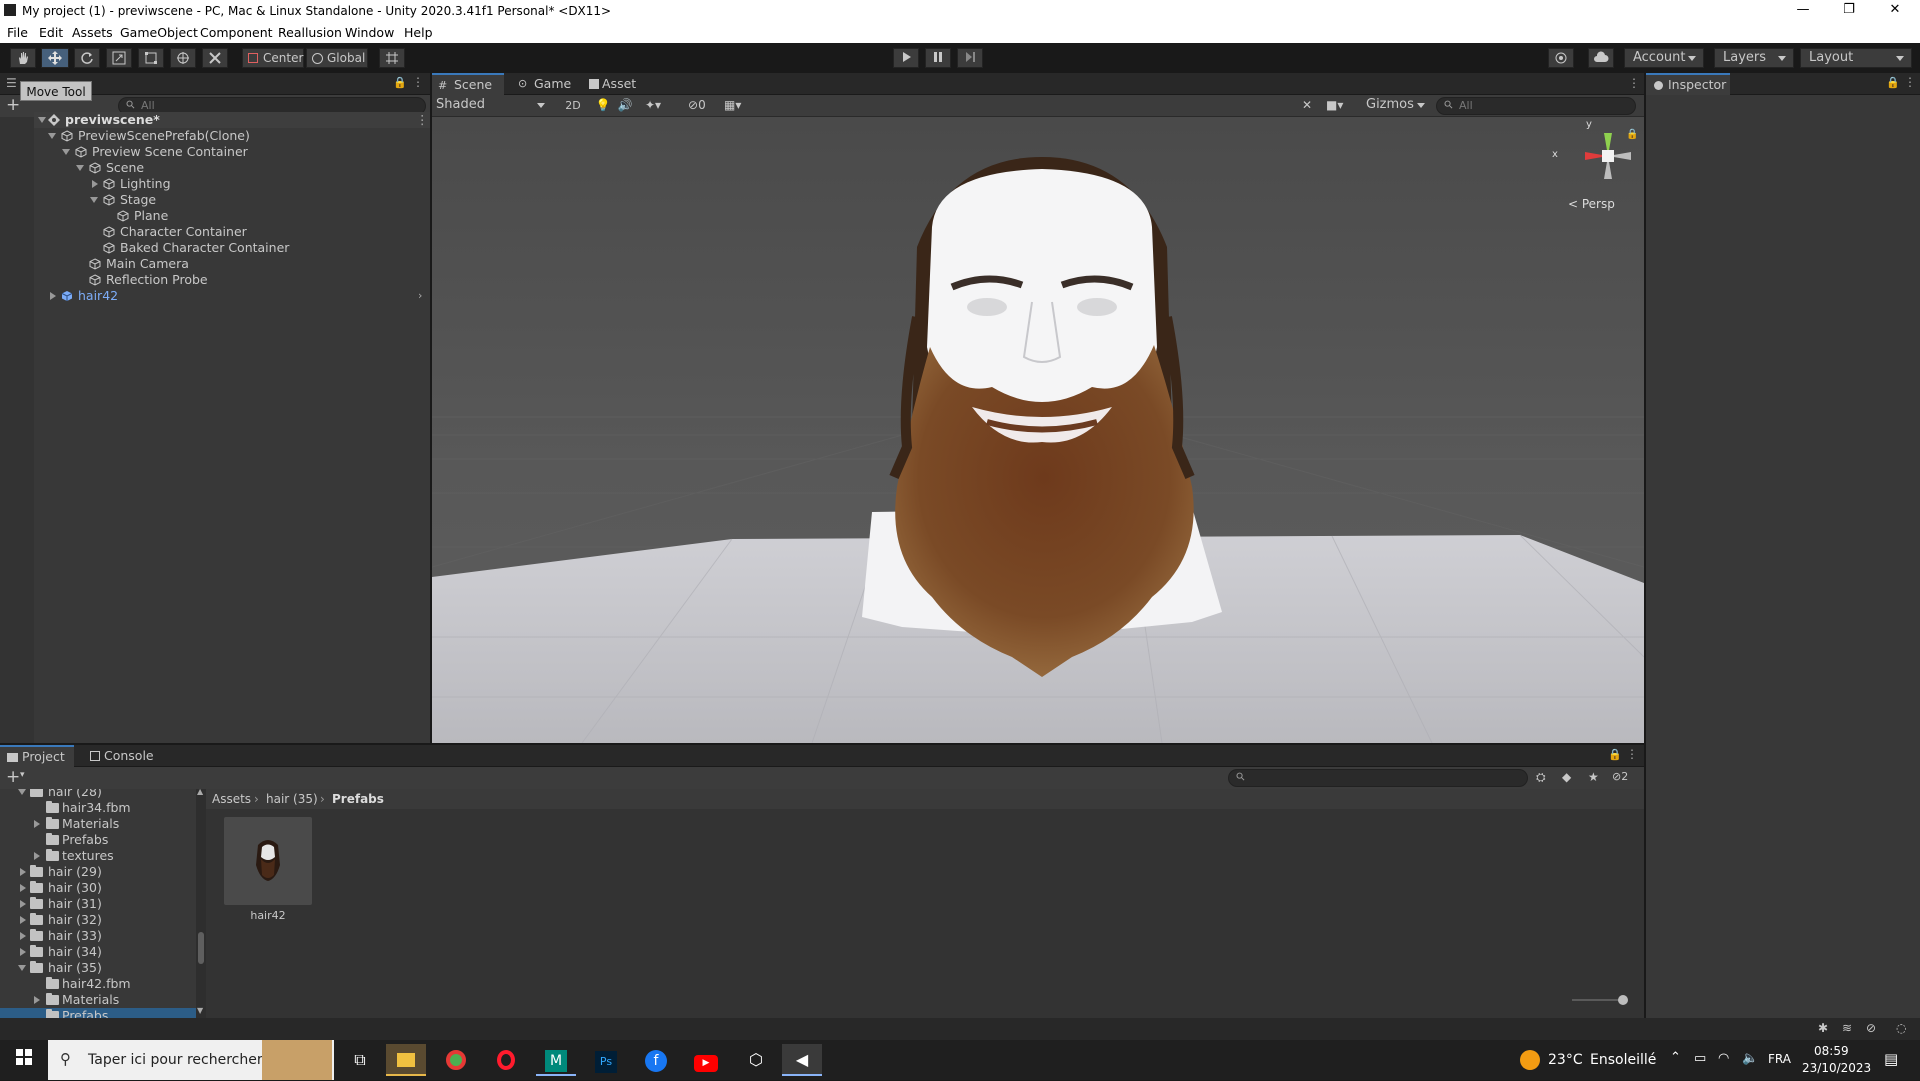  I want to click on hierarchy-item: Preview Scene Container, so click(232, 152).